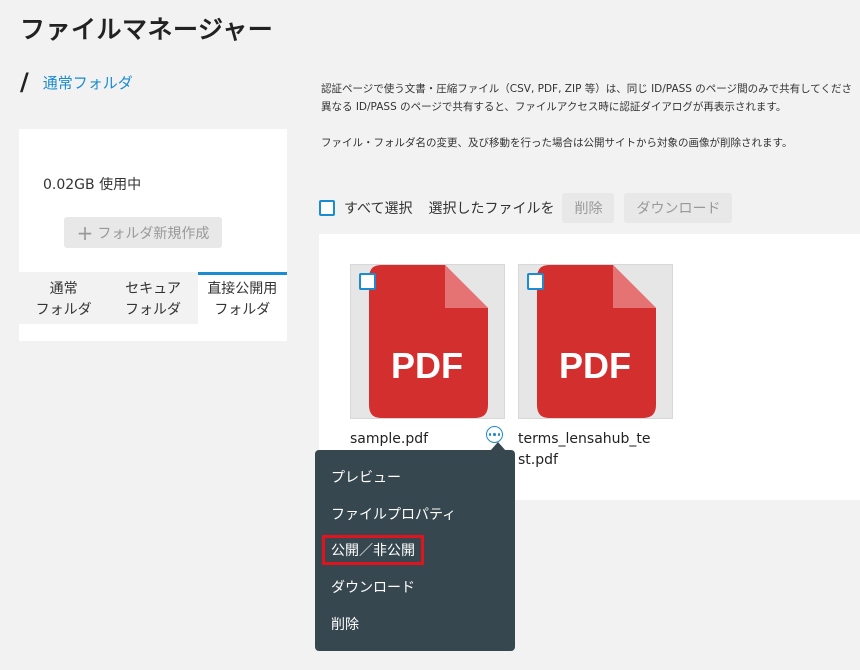 The image size is (860, 670). What do you see at coordinates (88, 82) in the screenshot?
I see `breadcrumb-current-folder: 通常フォルダ` at bounding box center [88, 82].